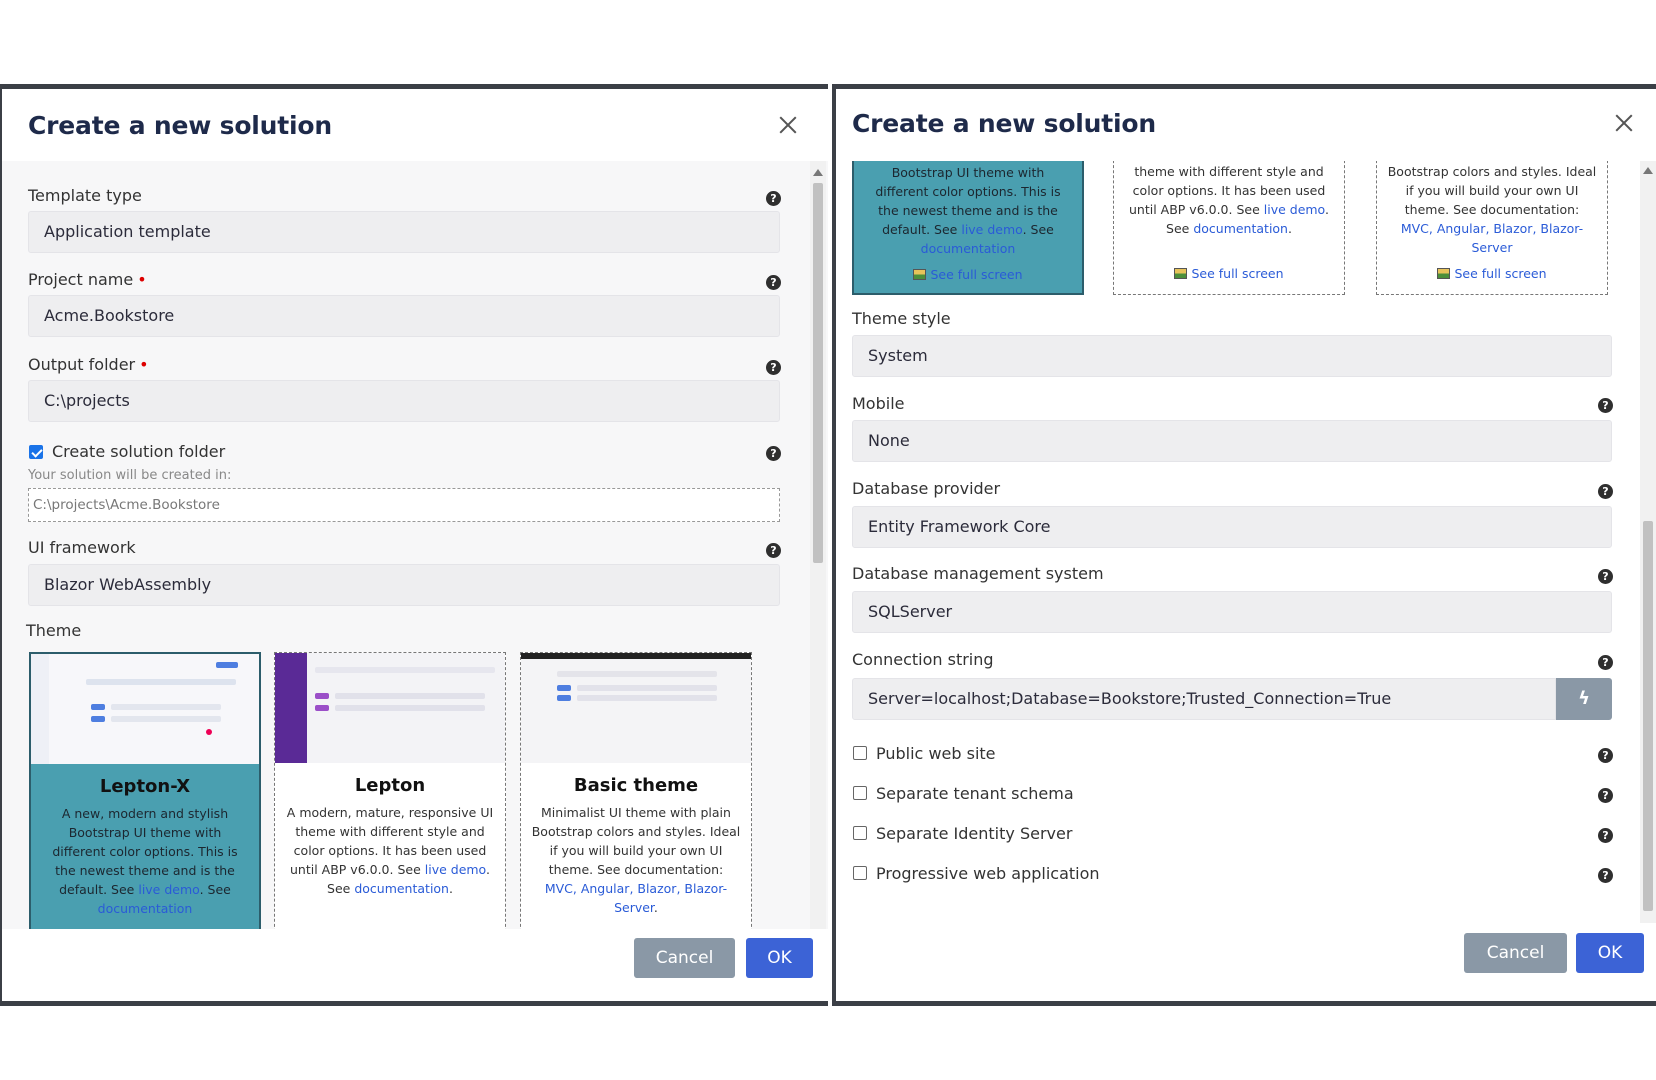 The height and width of the screenshot is (1080, 1656). What do you see at coordinates (1232, 356) in the screenshot?
I see `theme-style-select: System` at bounding box center [1232, 356].